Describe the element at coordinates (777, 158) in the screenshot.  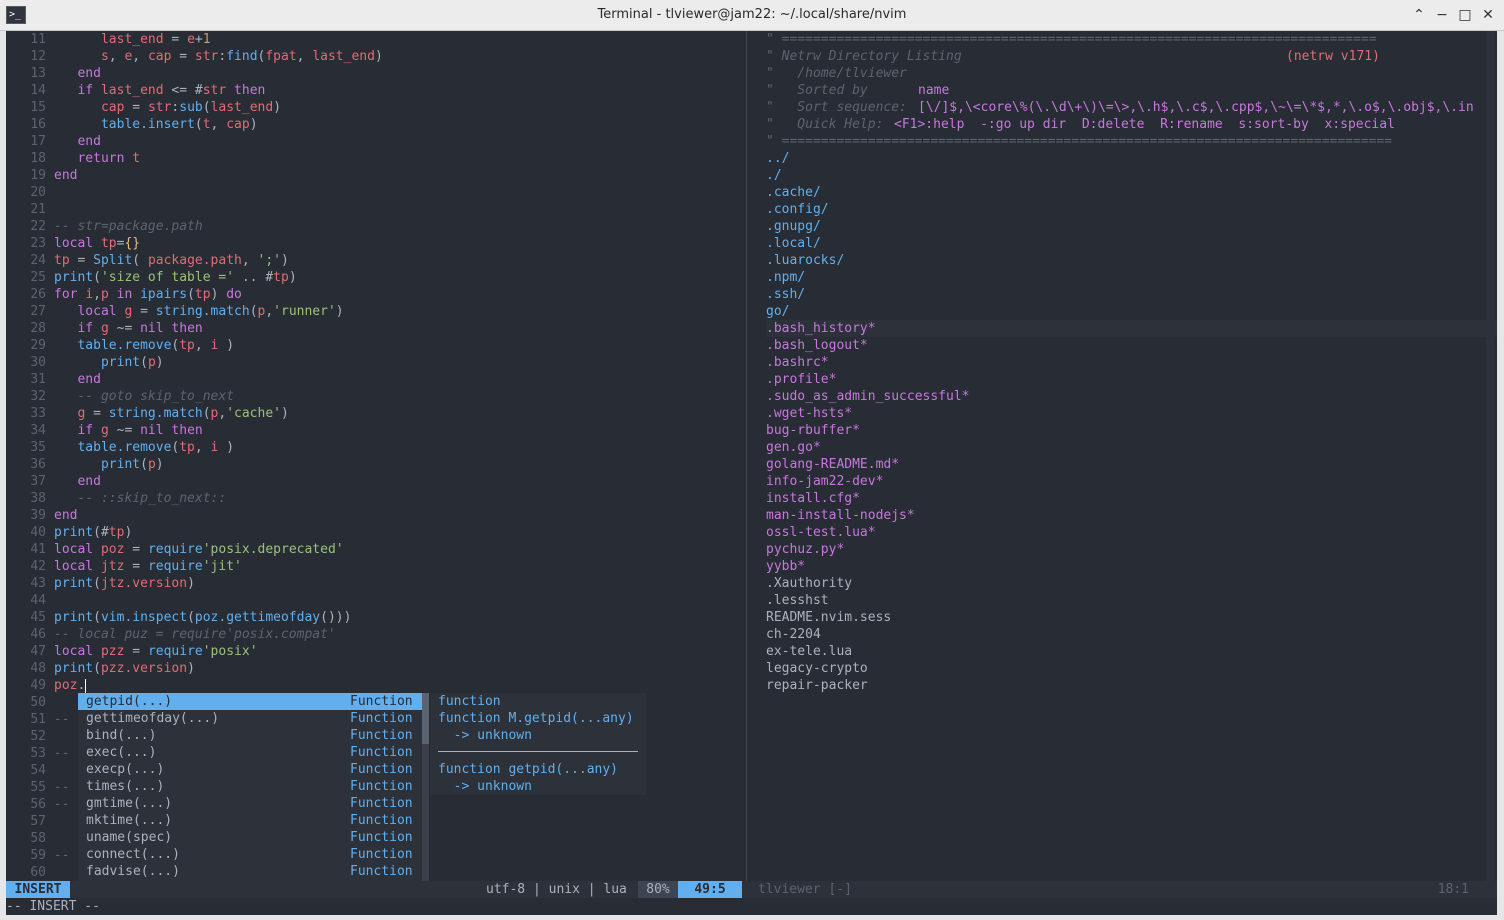
I see `netrw-entry: ../` at that location.